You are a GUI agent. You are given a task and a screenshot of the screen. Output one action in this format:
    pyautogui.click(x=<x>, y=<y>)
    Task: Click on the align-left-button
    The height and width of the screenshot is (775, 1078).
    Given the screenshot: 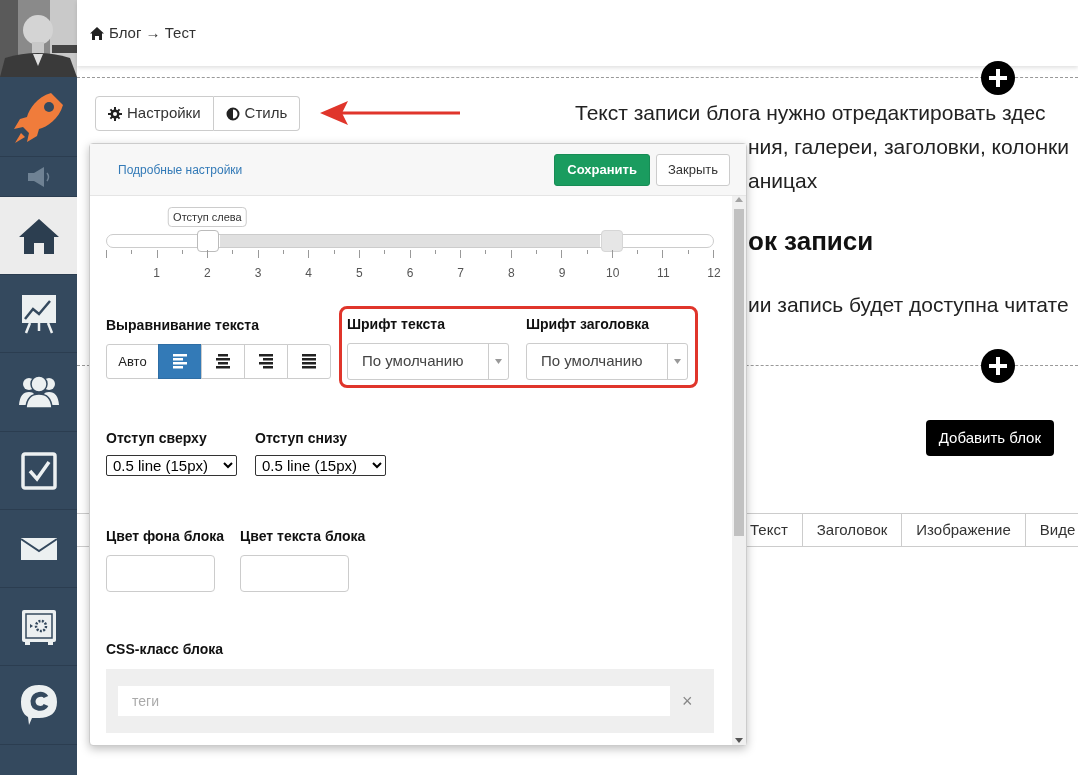 What is the action you would take?
    pyautogui.click(x=180, y=361)
    